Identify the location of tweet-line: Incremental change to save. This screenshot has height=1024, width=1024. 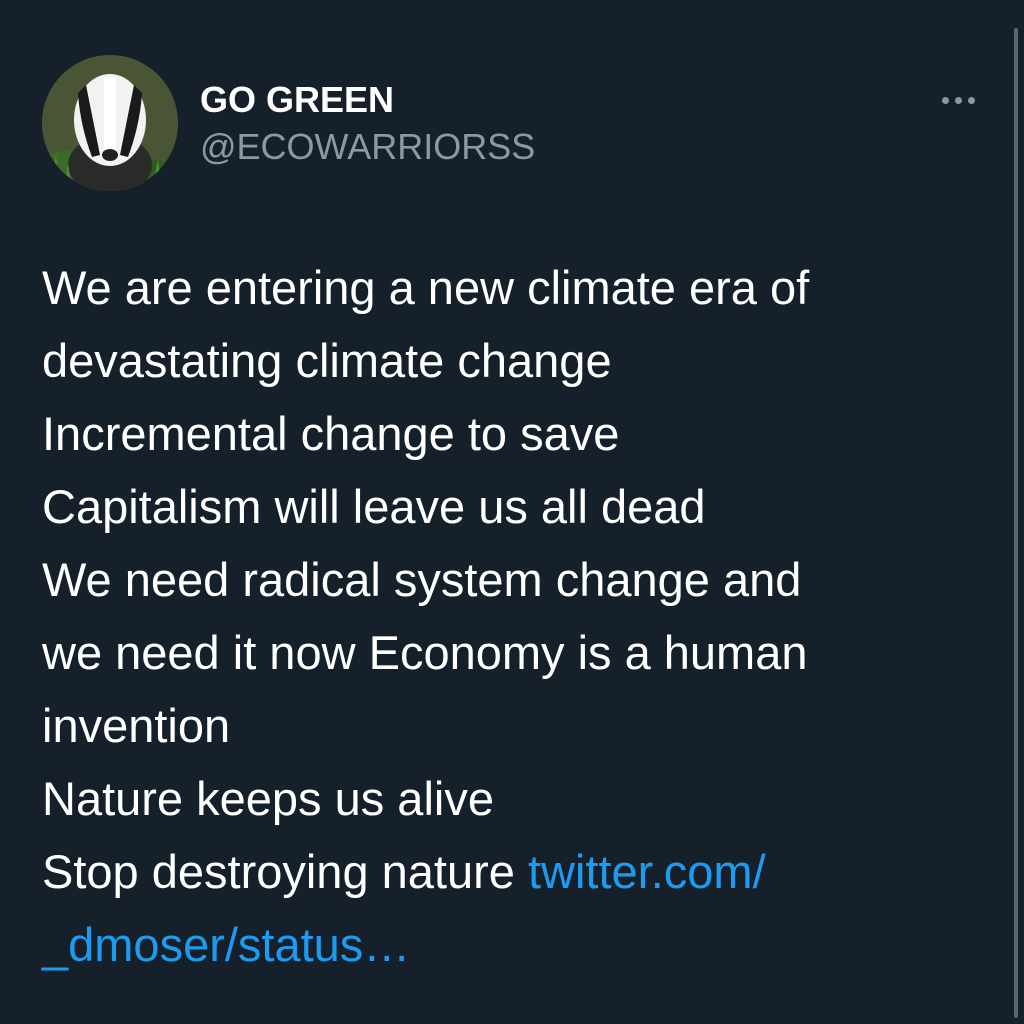
(331, 433).